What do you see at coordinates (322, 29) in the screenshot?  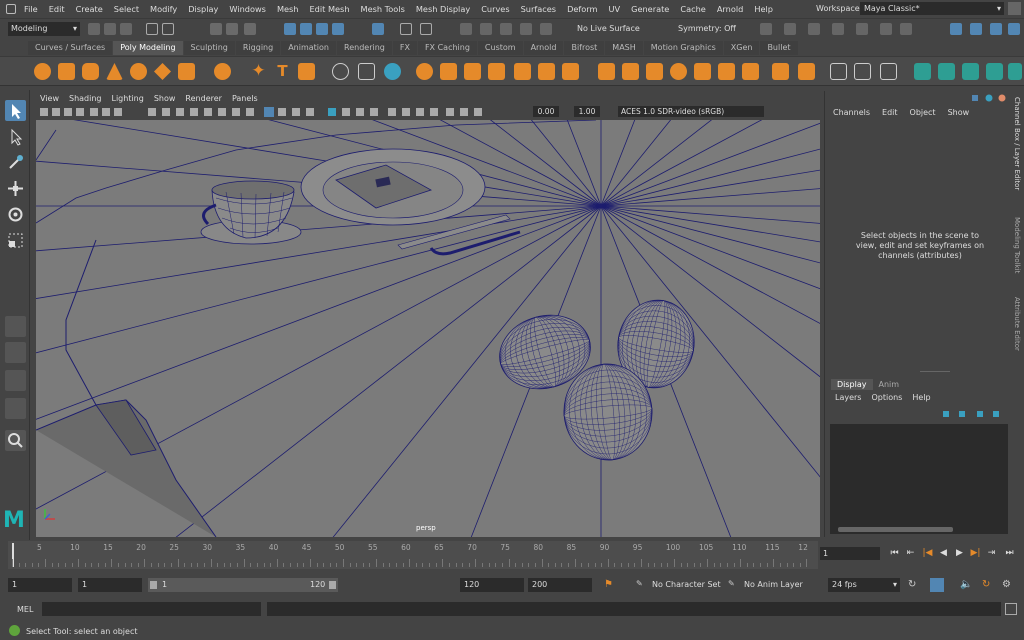 I see `snap-point-icon` at bounding box center [322, 29].